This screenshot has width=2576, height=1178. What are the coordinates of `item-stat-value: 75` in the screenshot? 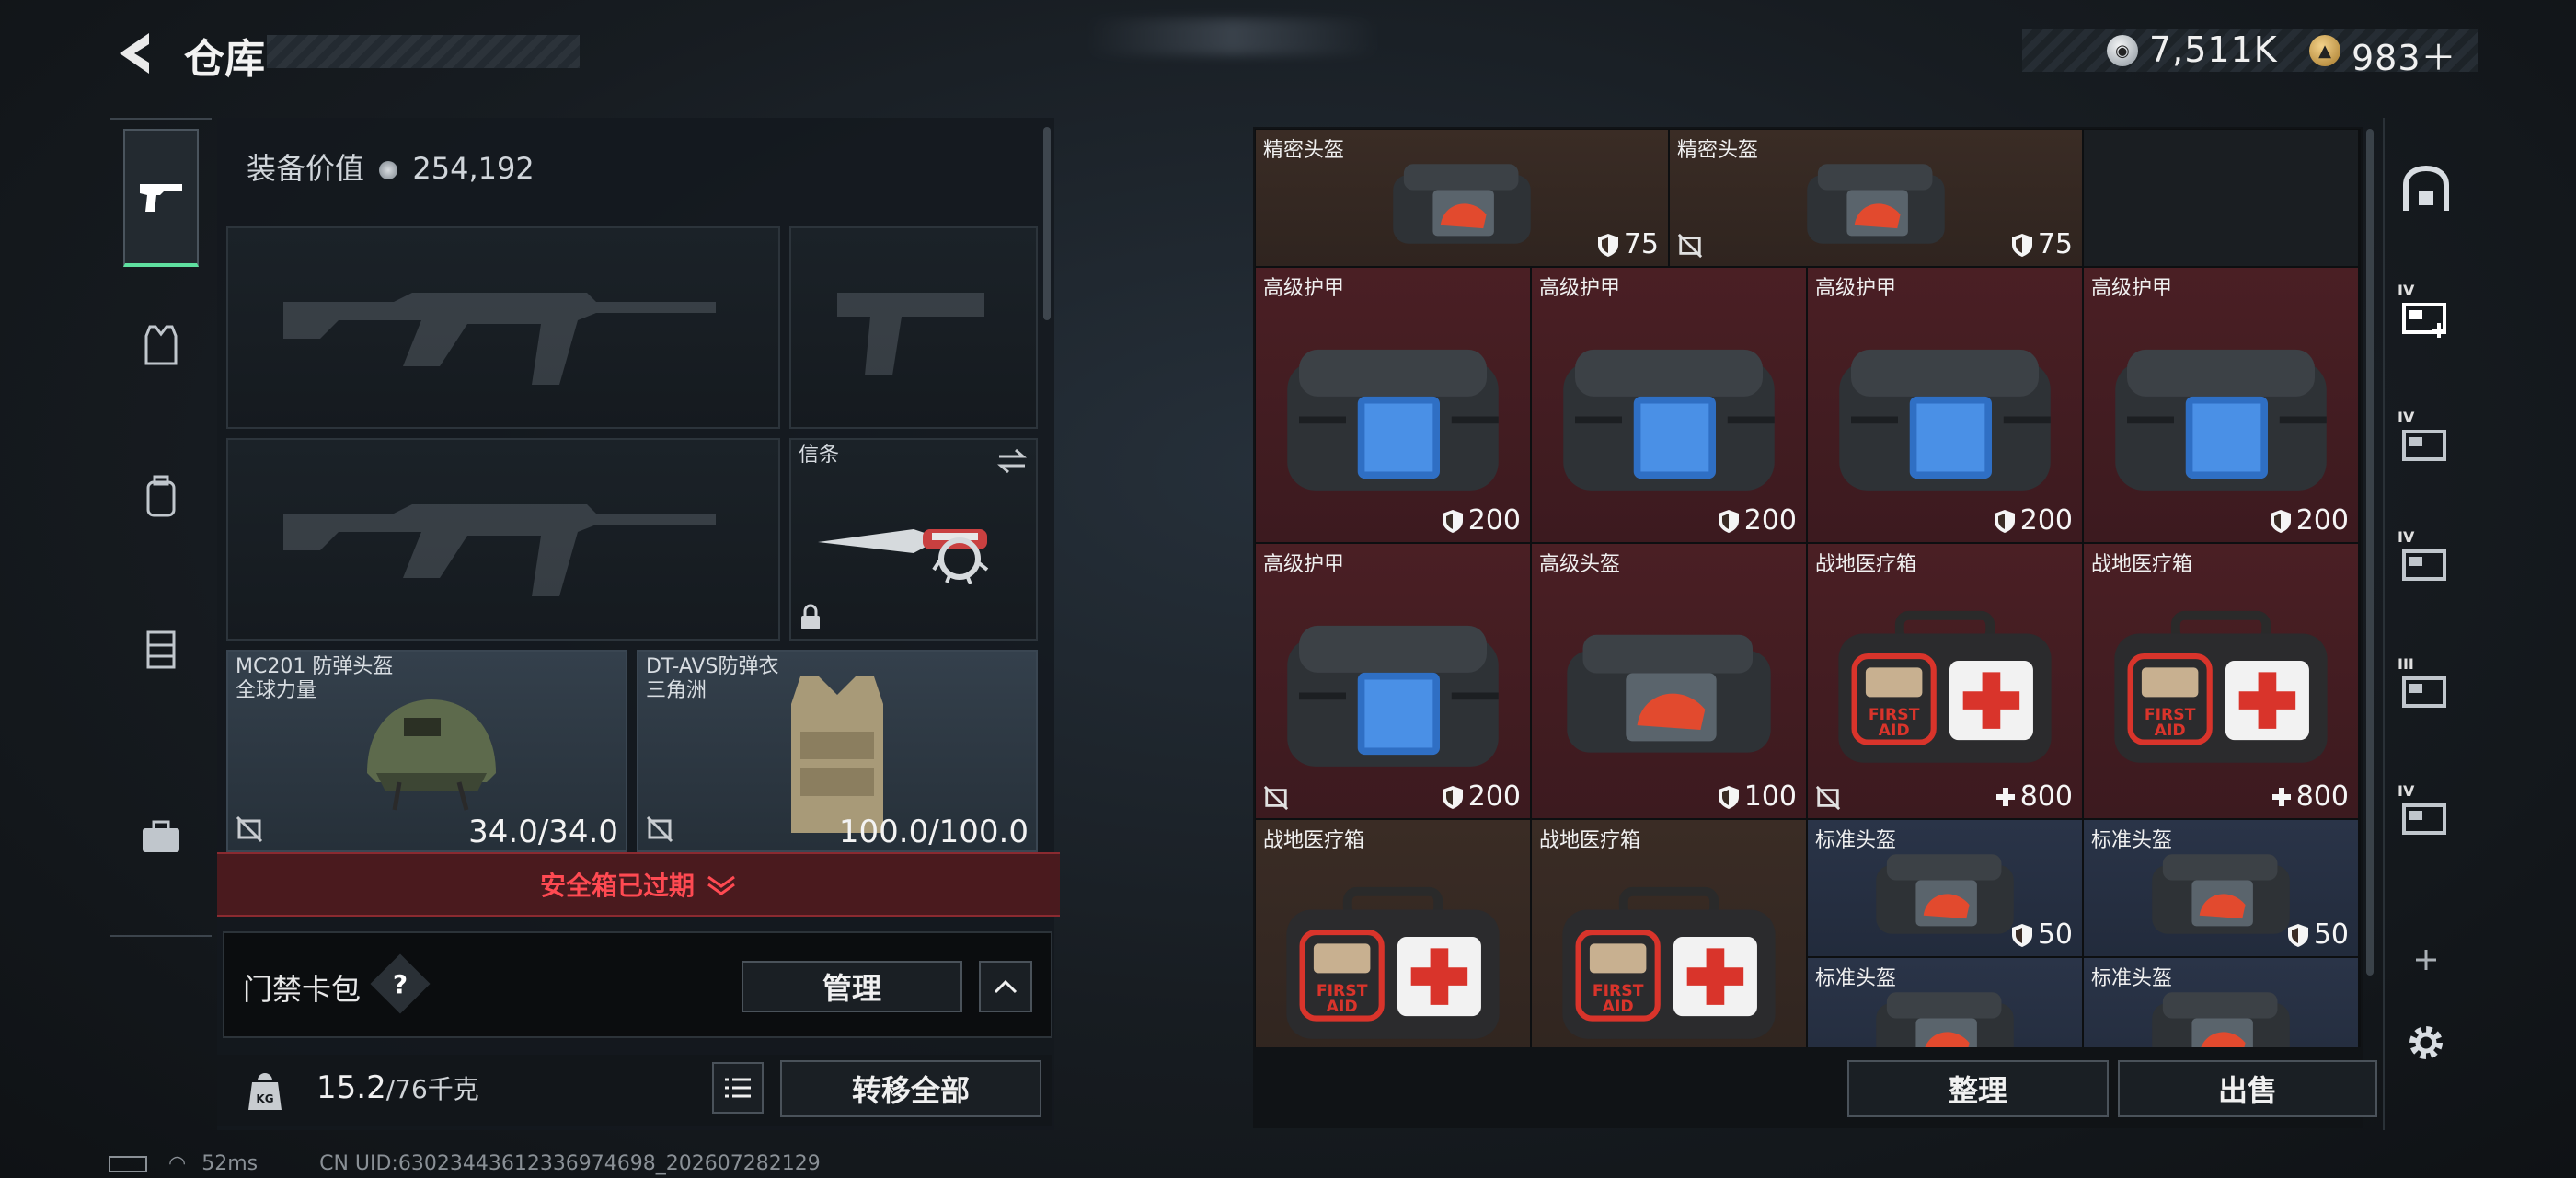 It's located at (1641, 244).